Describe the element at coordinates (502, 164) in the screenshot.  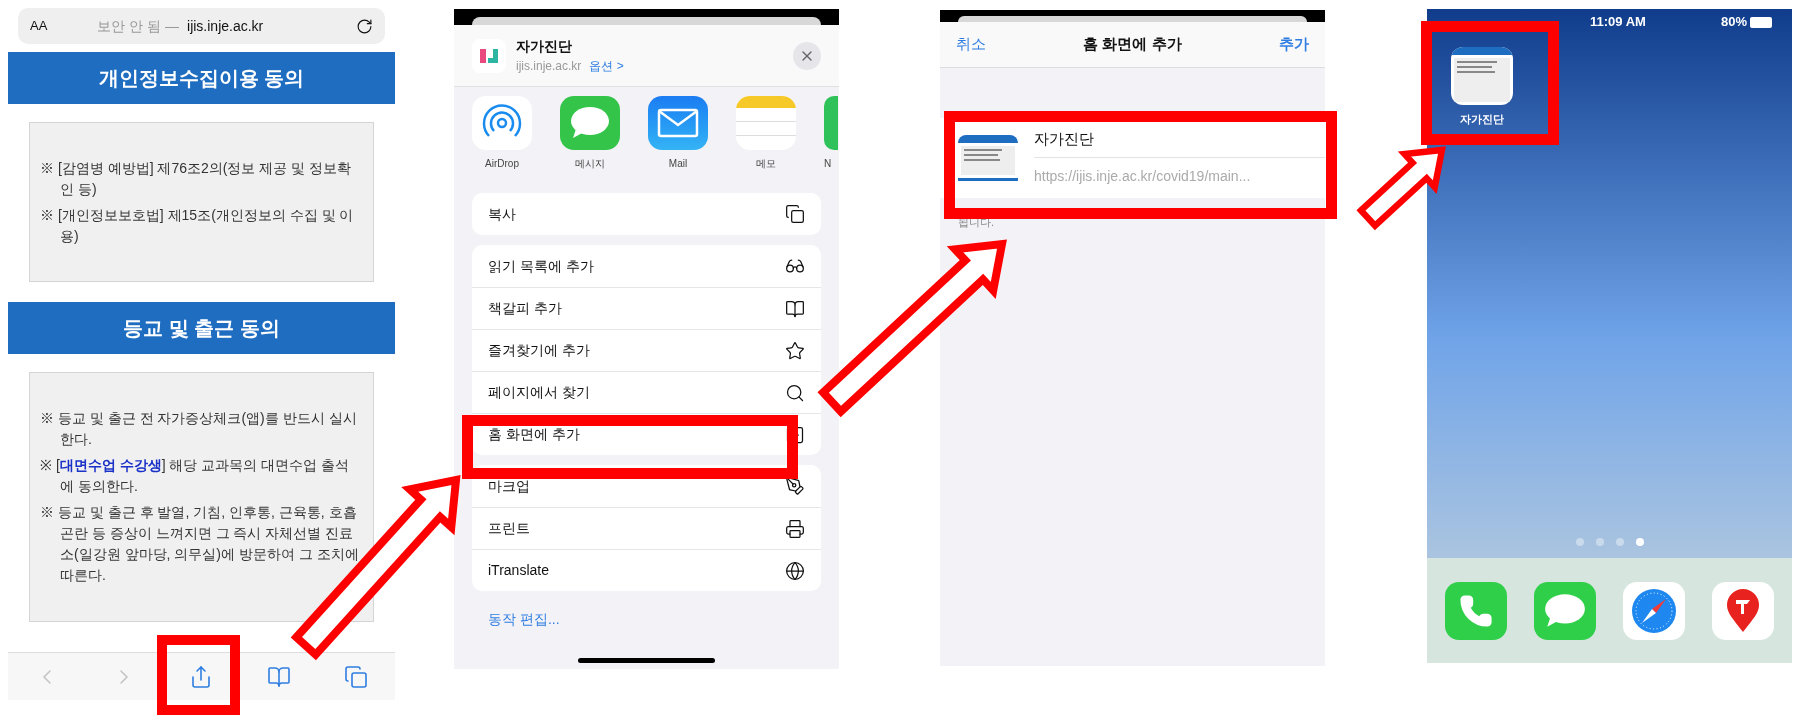
I see `app-label: AirDrop` at that location.